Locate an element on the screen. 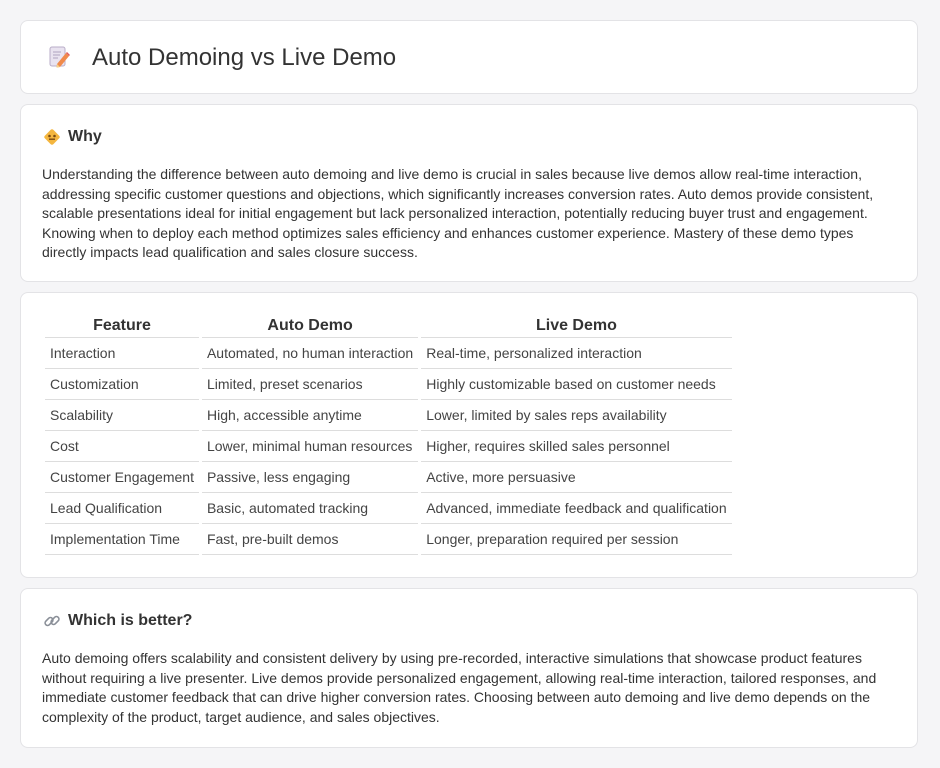 The width and height of the screenshot is (940, 768). auto-demo-cell: Automated, no human interaction is located at coordinates (310, 353).